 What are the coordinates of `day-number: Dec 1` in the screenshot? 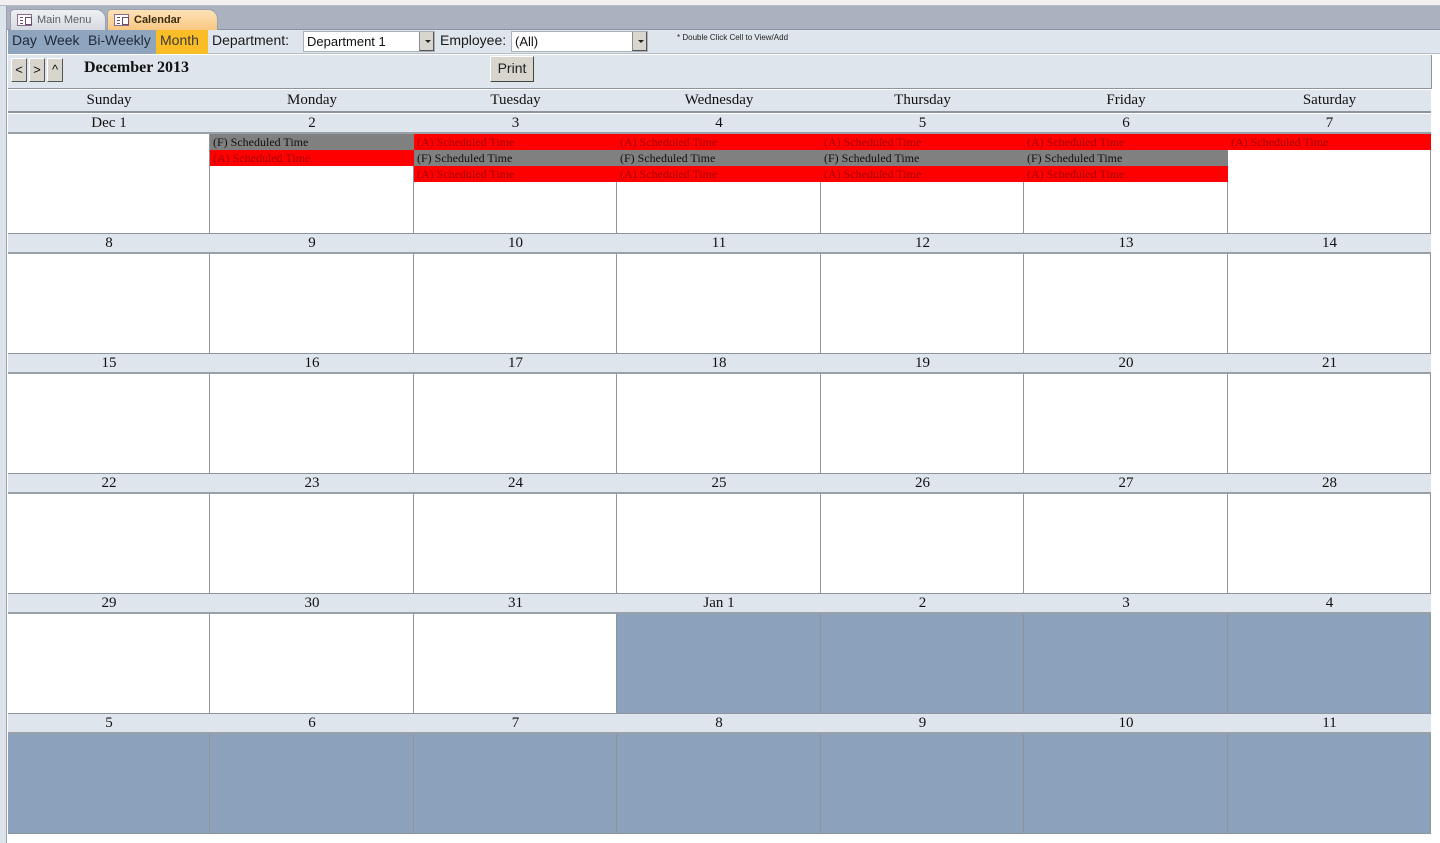 It's located at (109, 123).